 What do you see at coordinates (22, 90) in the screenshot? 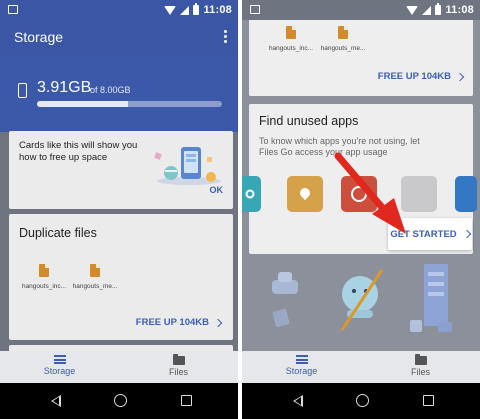
I see `phone-storage-icon` at bounding box center [22, 90].